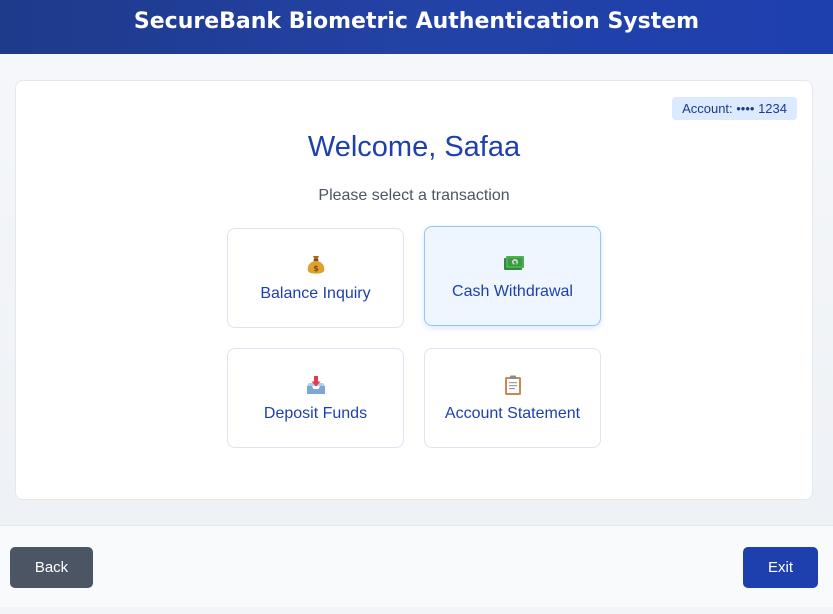 This screenshot has width=833, height=614. Describe the element at coordinates (512, 291) in the screenshot. I see `cash-withdrawal-label: Cash Withdrawal` at that location.